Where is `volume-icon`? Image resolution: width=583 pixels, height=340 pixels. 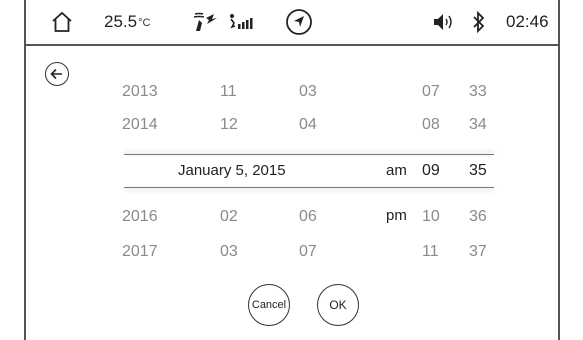 volume-icon is located at coordinates (445, 22).